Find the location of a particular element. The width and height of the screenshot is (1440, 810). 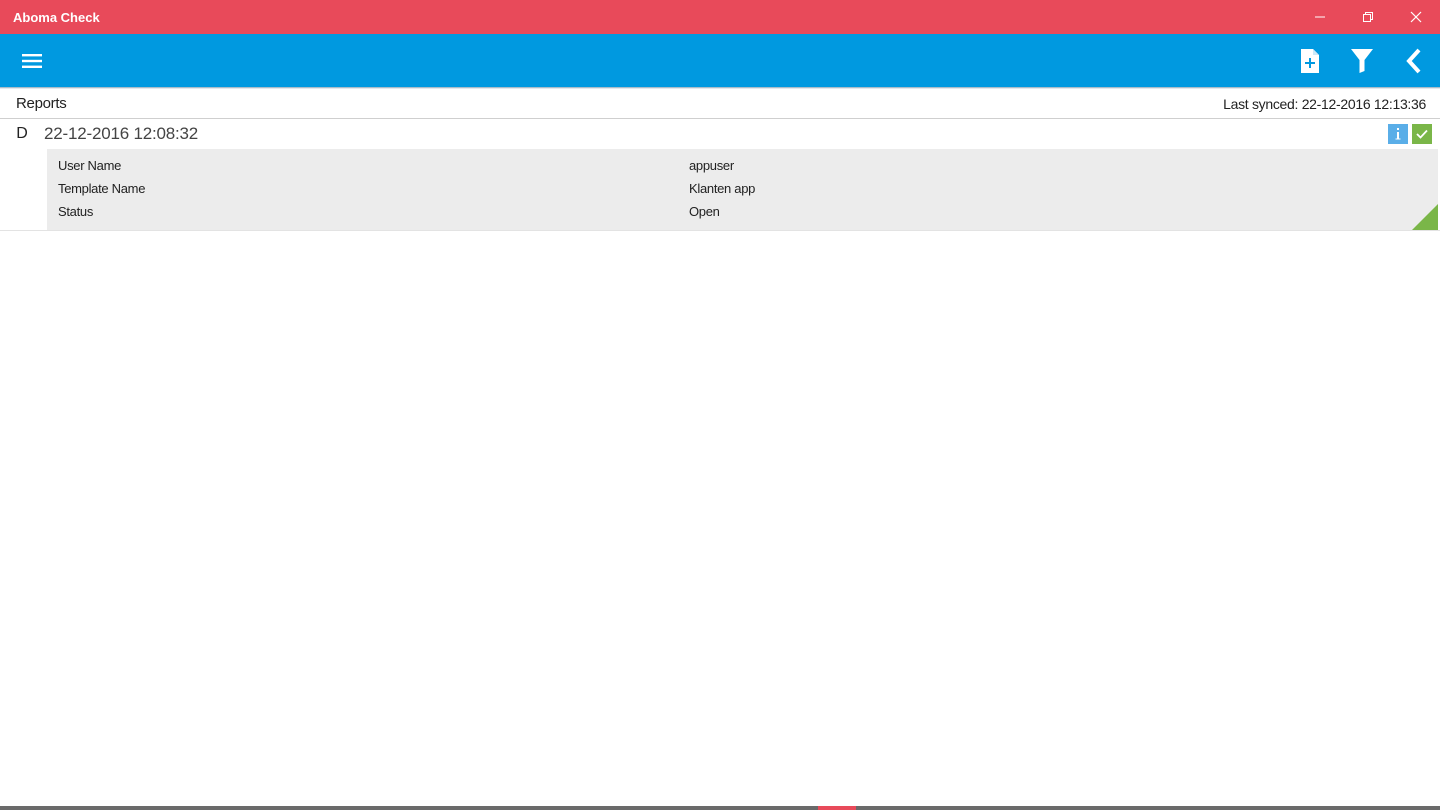

minimize-icon is located at coordinates (1320, 17).